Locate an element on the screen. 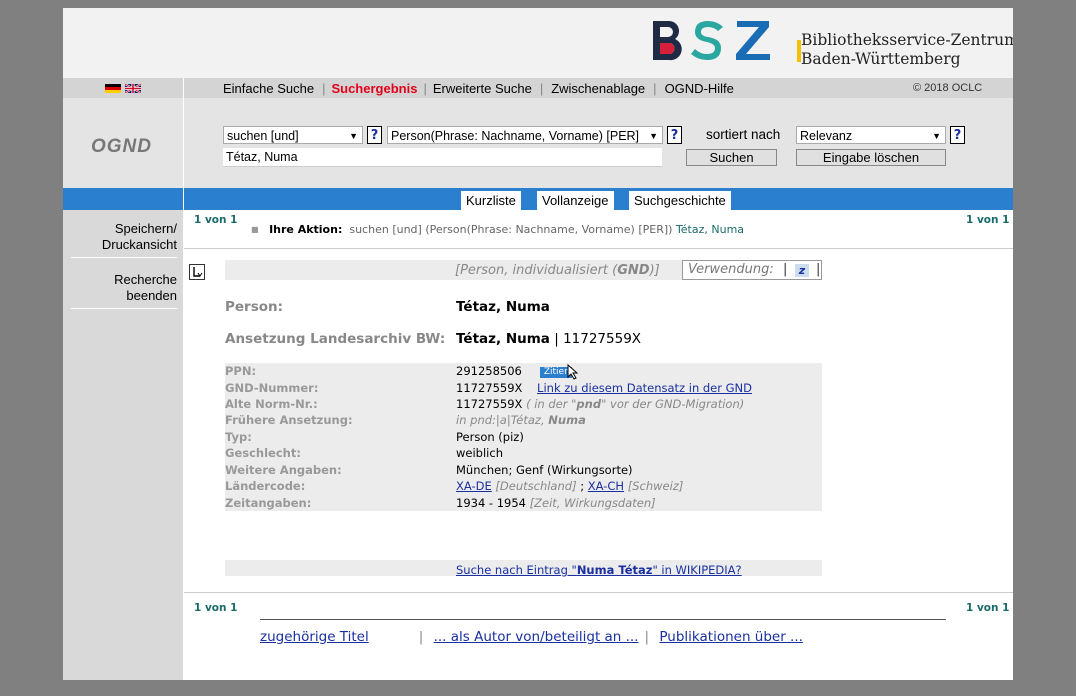  nav-zwischenablage: Zwischenablage is located at coordinates (598, 88).